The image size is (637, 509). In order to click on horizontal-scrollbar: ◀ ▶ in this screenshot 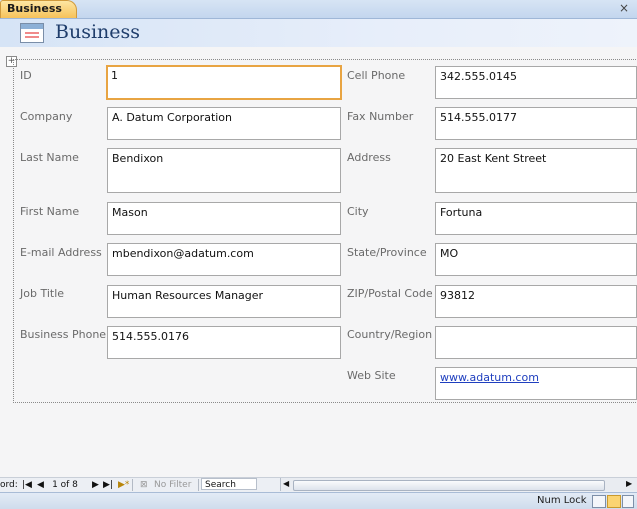, I will do `click(458, 484)`.